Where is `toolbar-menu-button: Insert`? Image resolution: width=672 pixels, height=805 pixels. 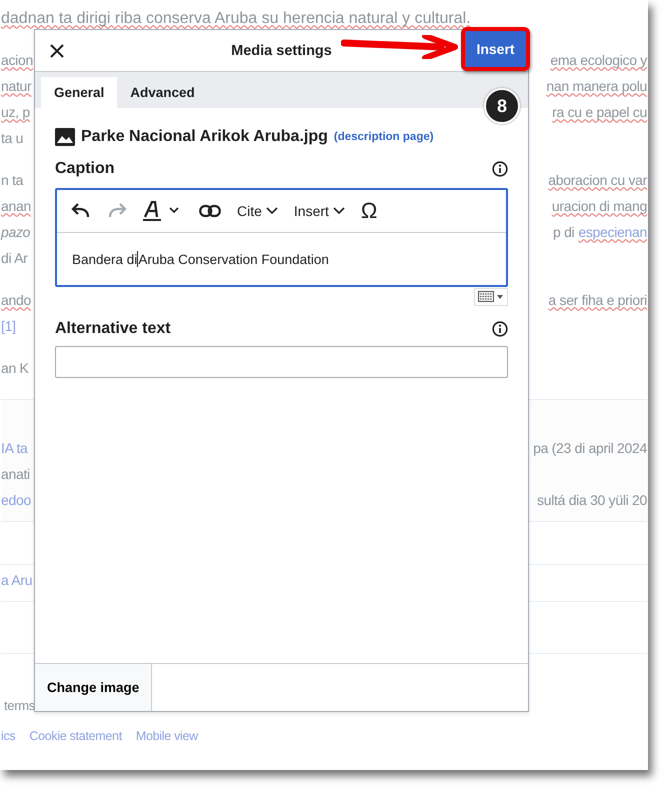 toolbar-menu-button: Insert is located at coordinates (319, 211).